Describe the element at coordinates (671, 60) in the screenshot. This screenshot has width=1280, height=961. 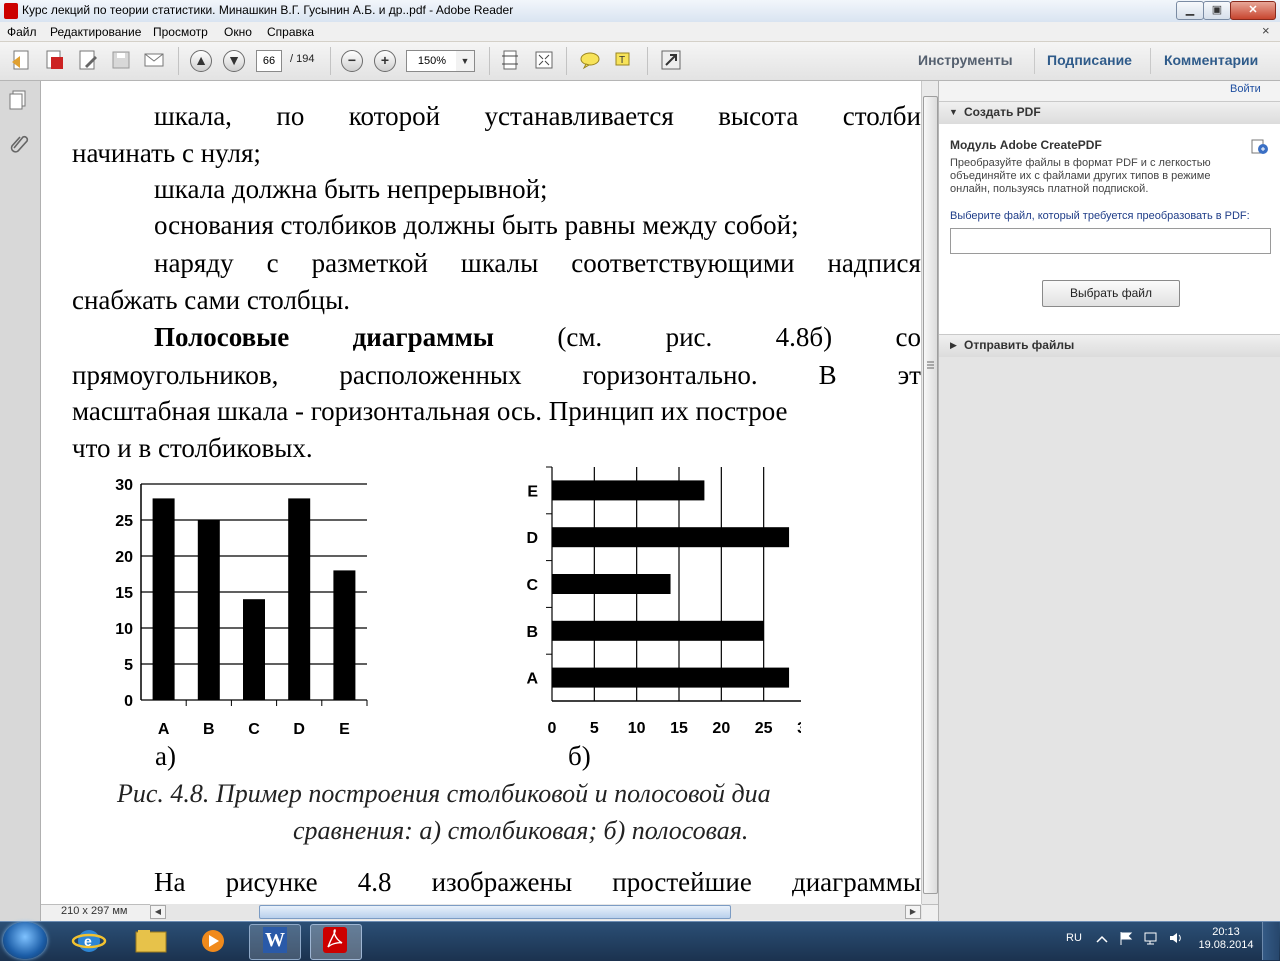
I see `expand-icon` at that location.